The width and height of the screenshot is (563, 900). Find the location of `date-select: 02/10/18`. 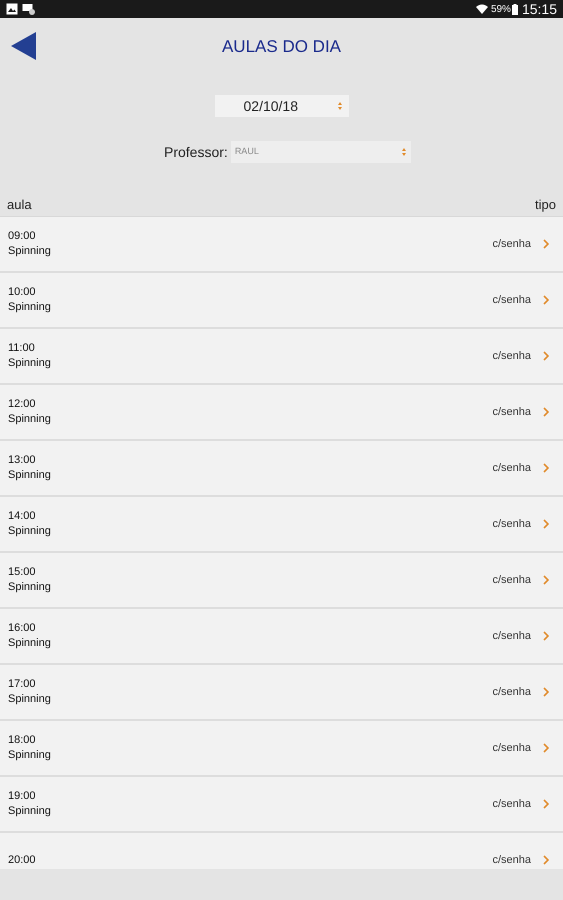

date-select: 02/10/18 is located at coordinates (281, 106).